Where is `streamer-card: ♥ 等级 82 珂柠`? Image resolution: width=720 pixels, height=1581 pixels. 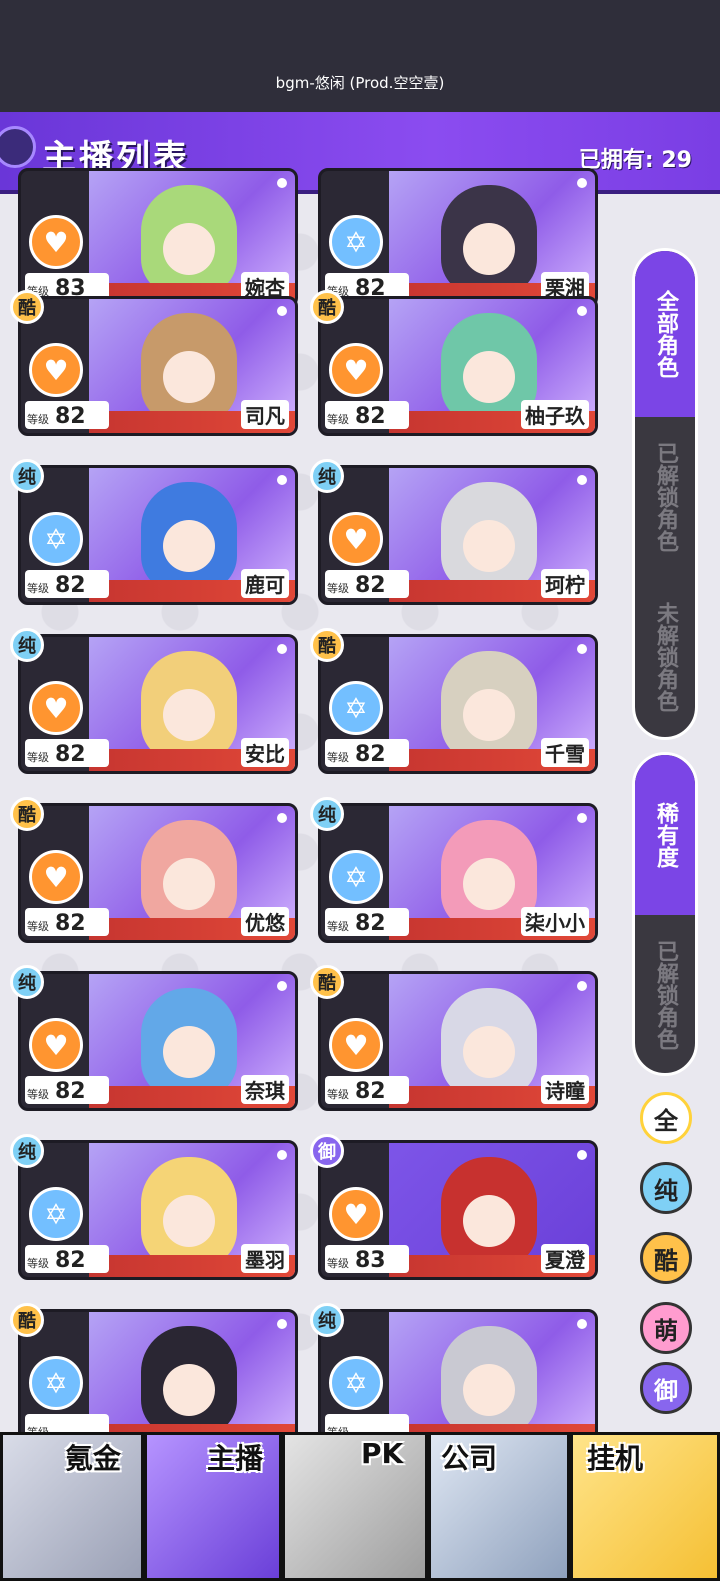 streamer-card: ♥ 等级 82 珂柠 is located at coordinates (458, 535).